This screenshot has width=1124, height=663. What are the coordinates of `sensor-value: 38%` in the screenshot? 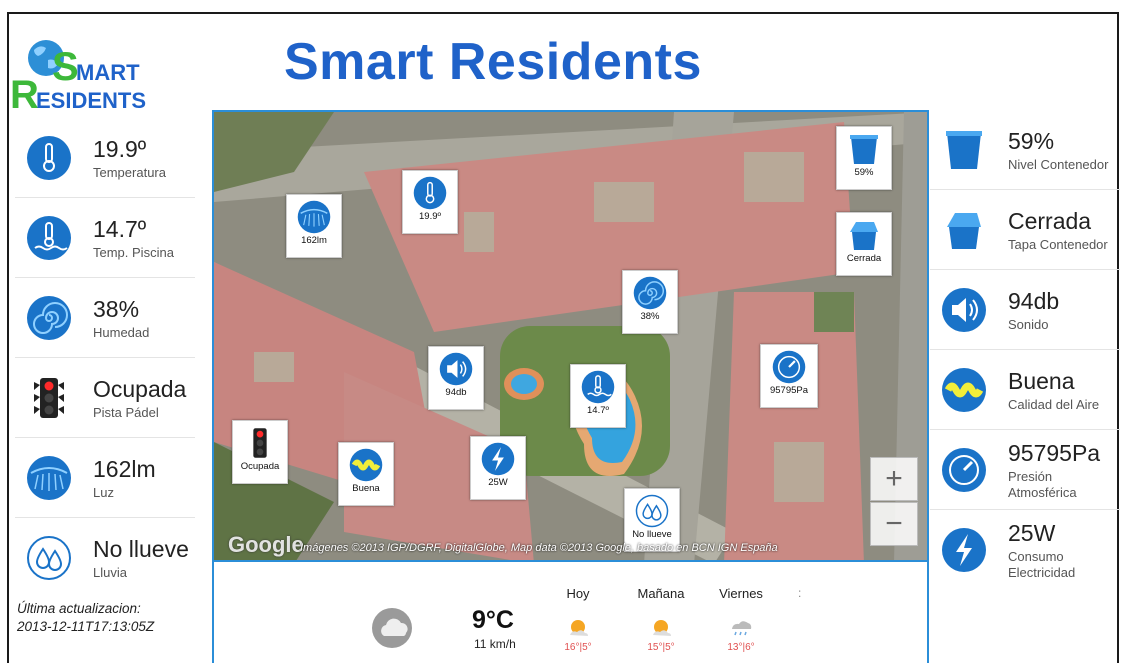 It's located at (116, 308).